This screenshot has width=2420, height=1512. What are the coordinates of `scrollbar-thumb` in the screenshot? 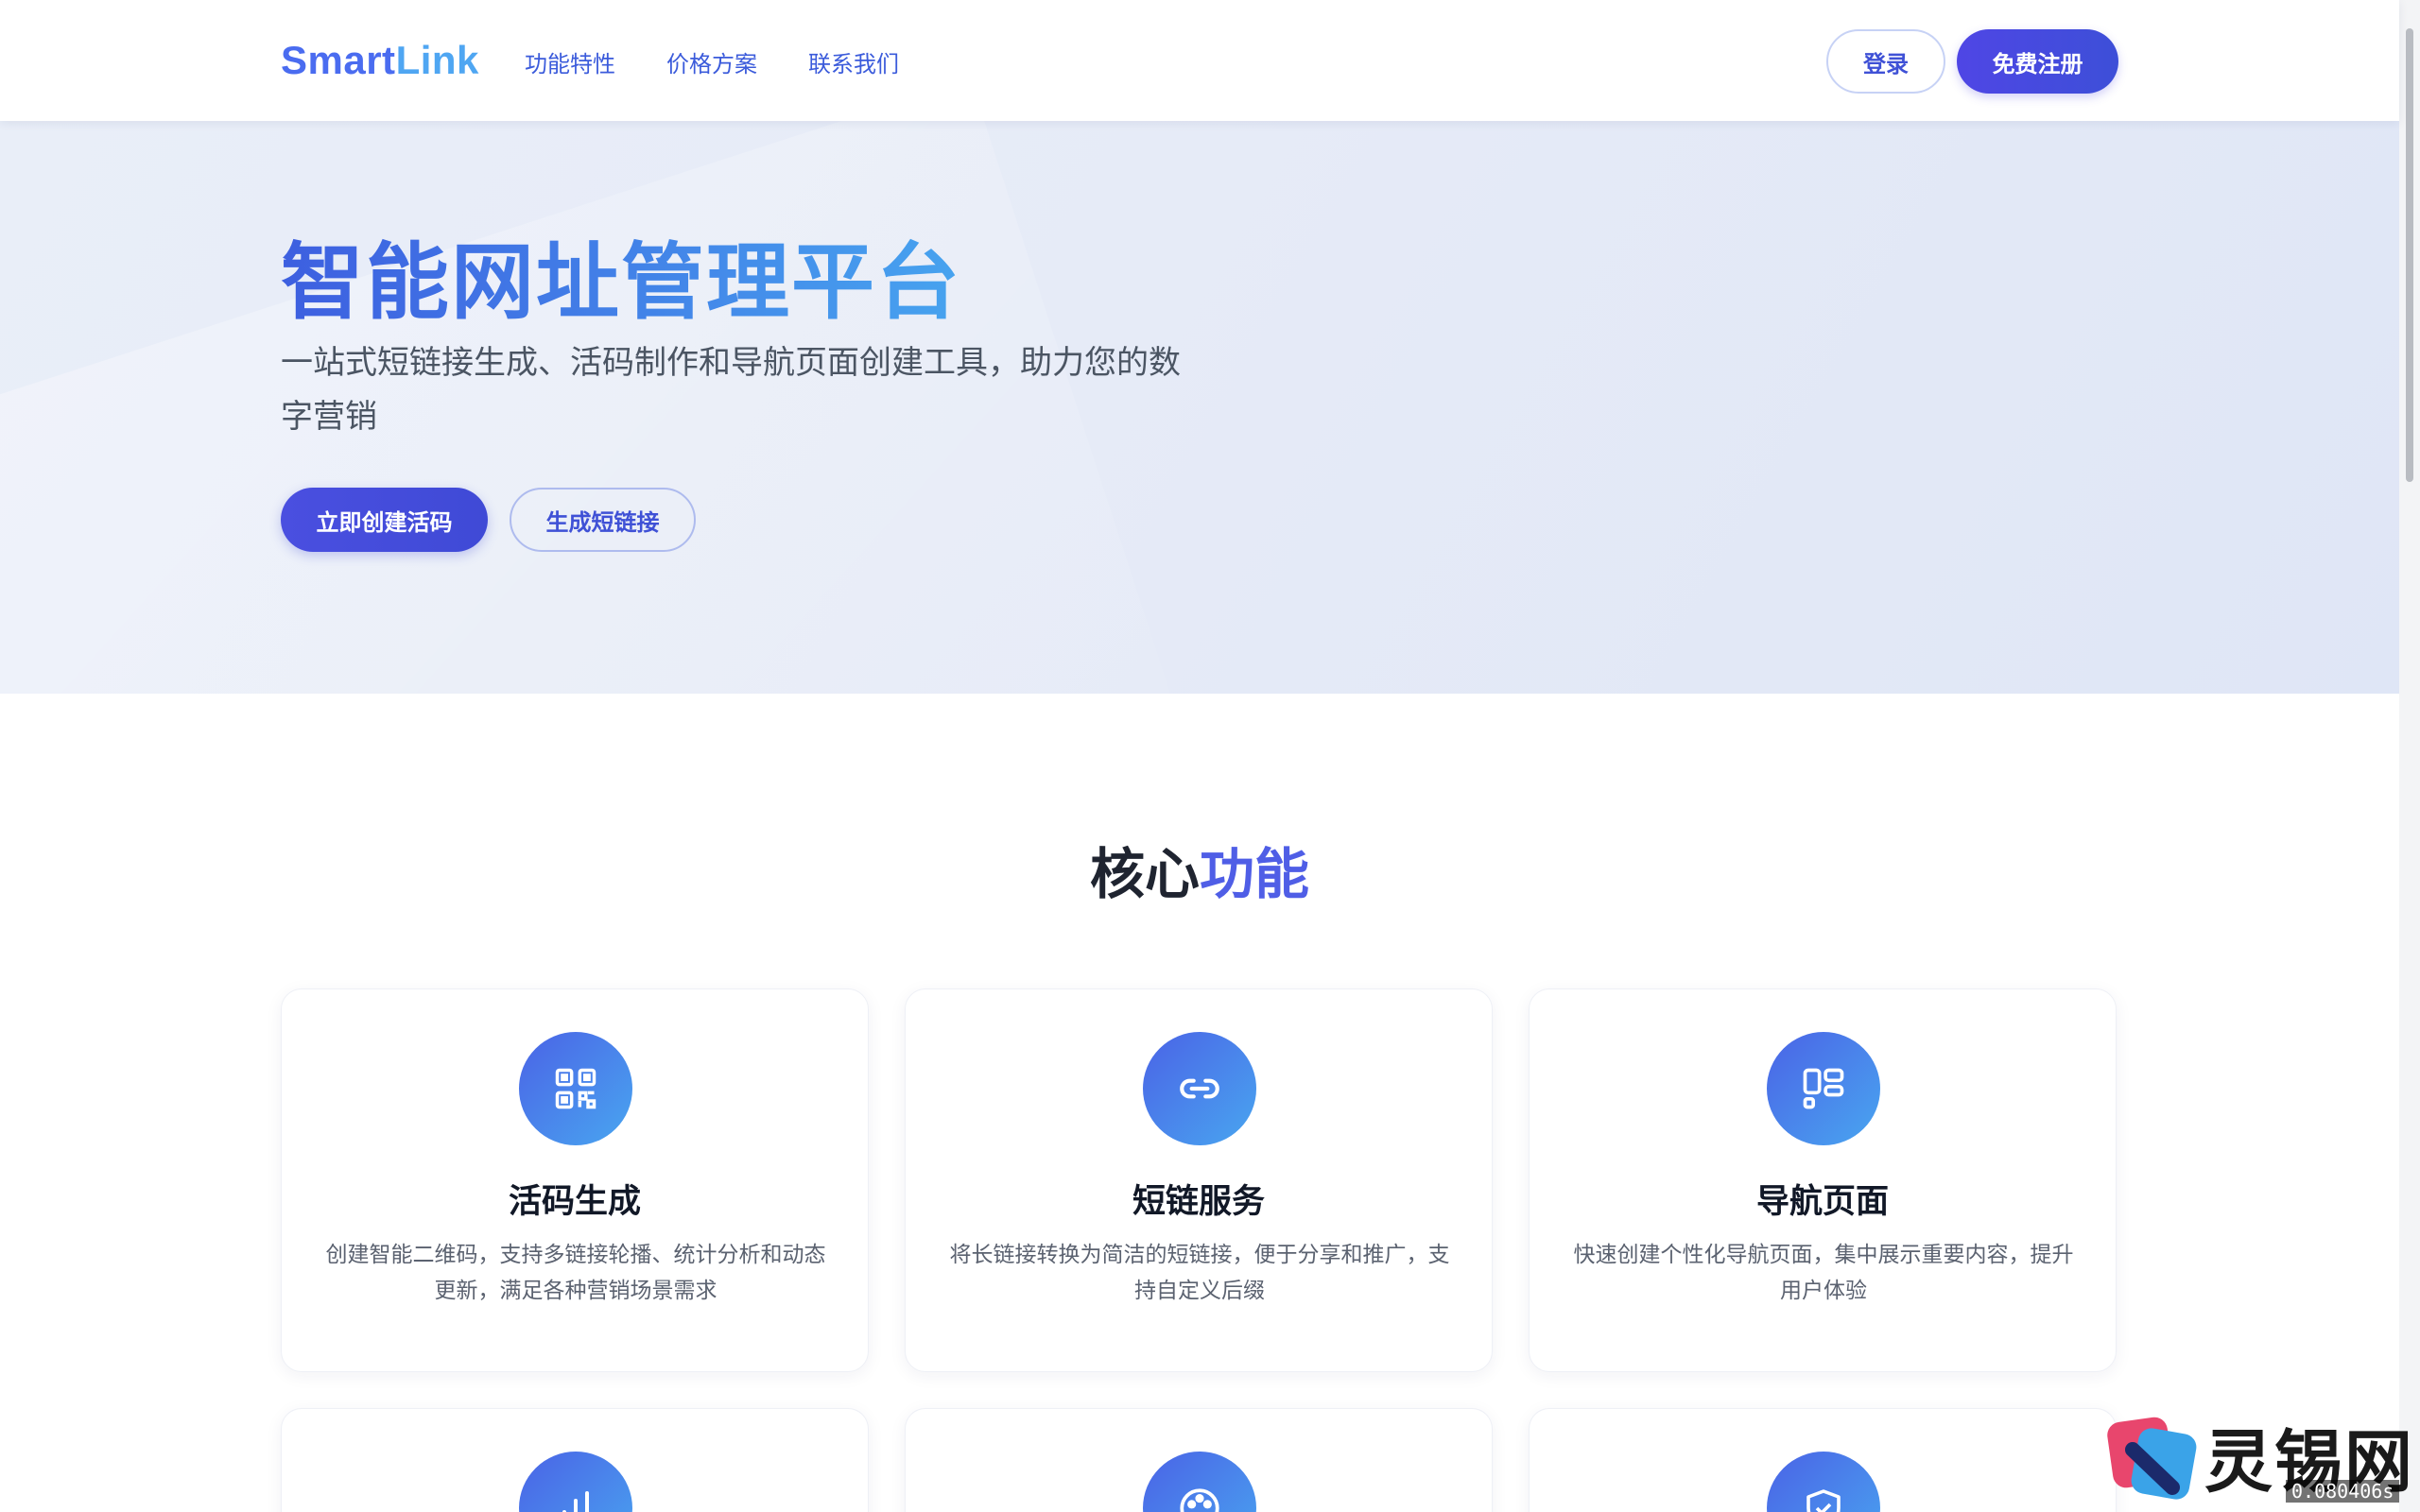 It's located at (2409, 255).